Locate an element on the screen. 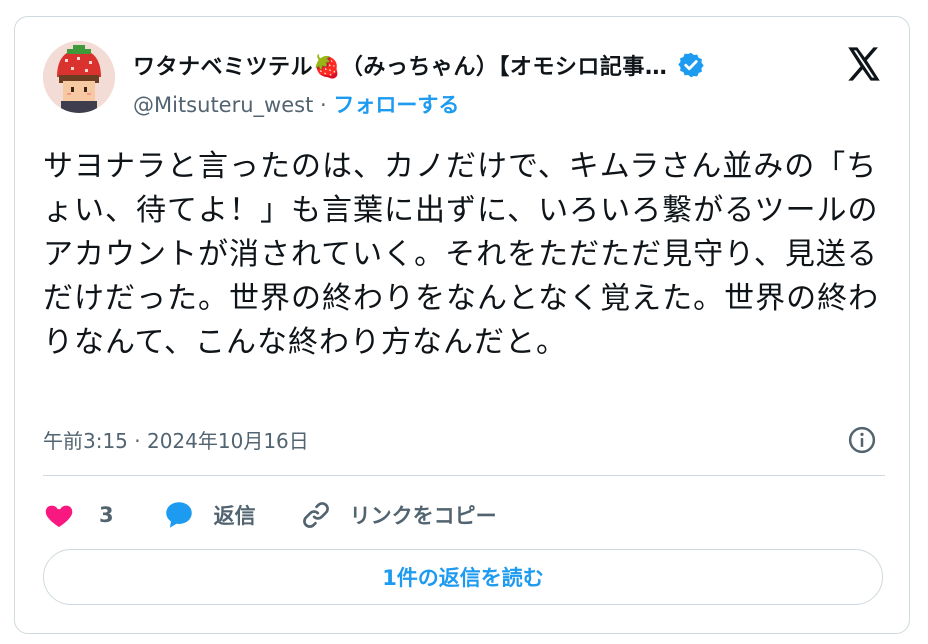 This screenshot has width=928, height=644. avatar is located at coordinates (79, 77).